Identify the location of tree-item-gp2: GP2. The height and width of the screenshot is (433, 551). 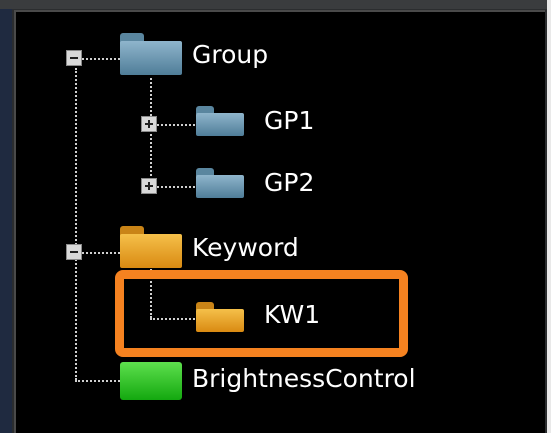
(289, 183).